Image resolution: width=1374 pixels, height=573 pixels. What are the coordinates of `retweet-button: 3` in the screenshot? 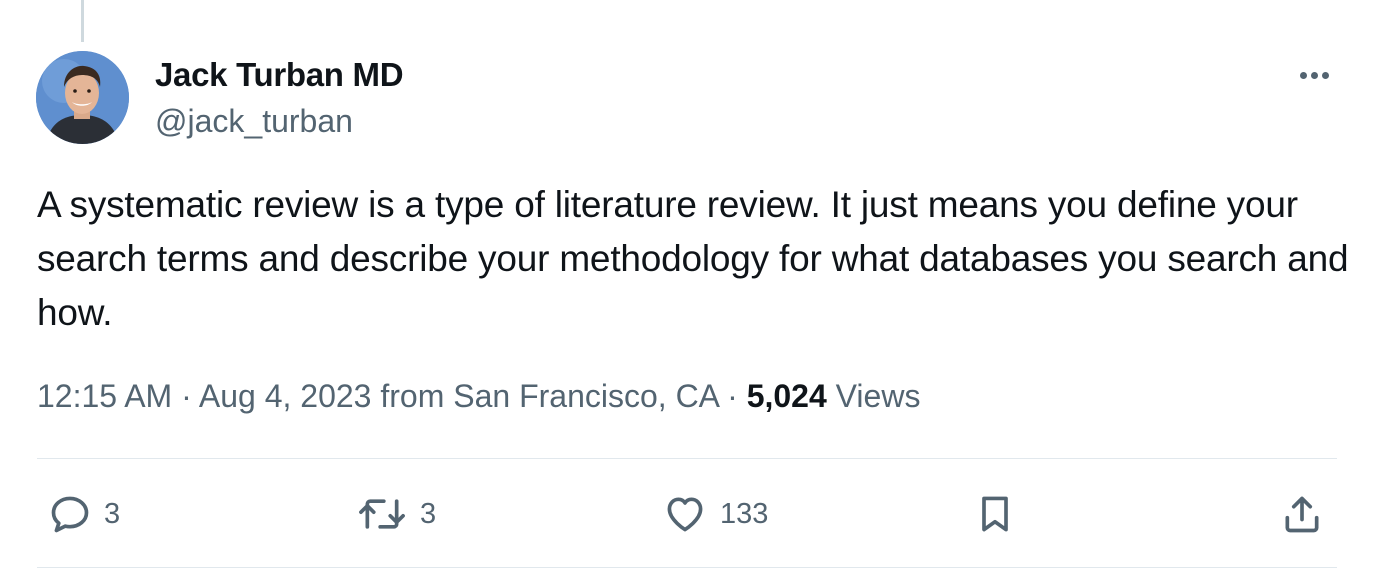 It's located at (396, 514).